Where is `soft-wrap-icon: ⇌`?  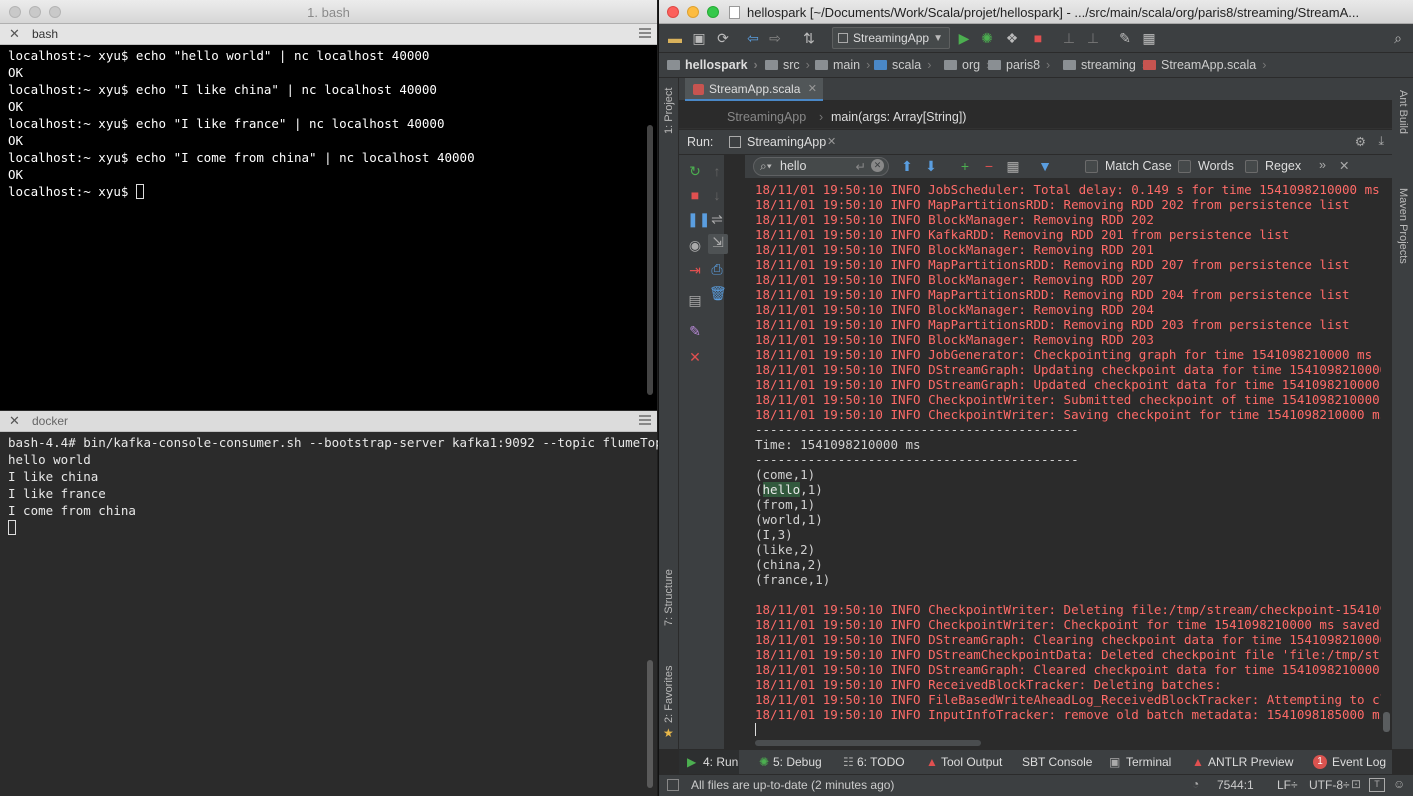 soft-wrap-icon: ⇌ is located at coordinates (717, 219).